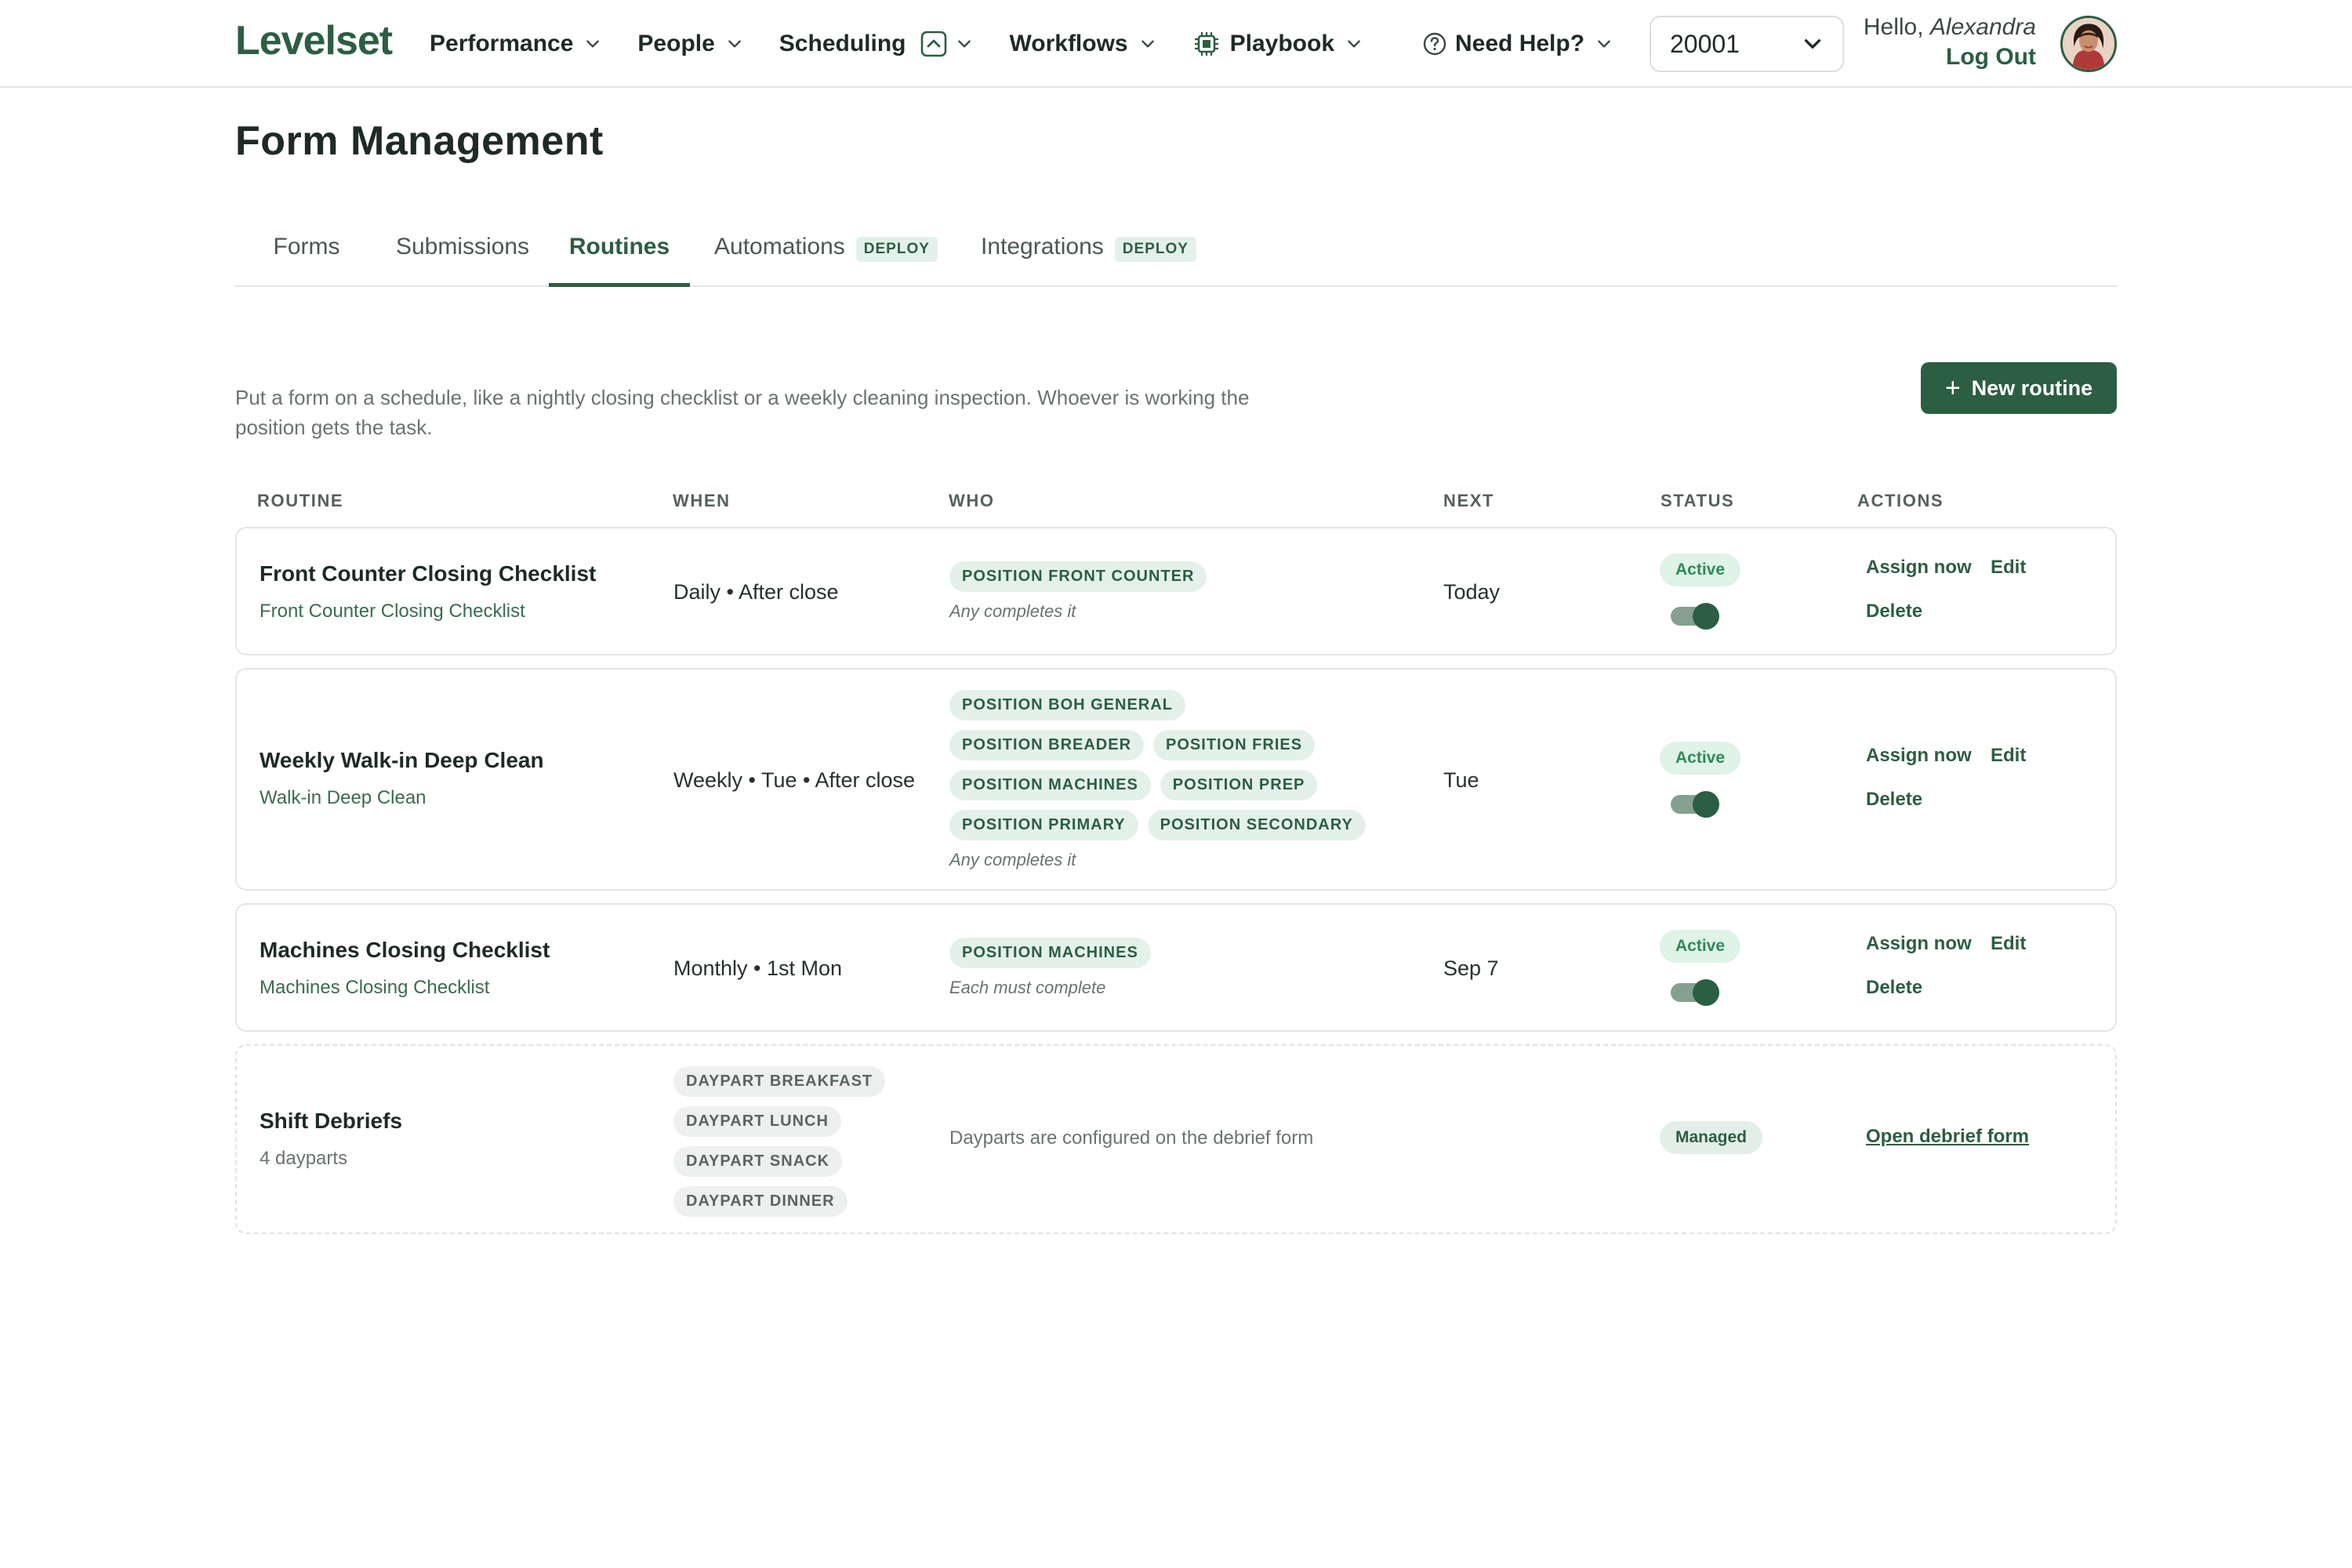 The width and height of the screenshot is (2352, 1568). I want to click on nav-scheduling-label: Scheduling, so click(842, 43).